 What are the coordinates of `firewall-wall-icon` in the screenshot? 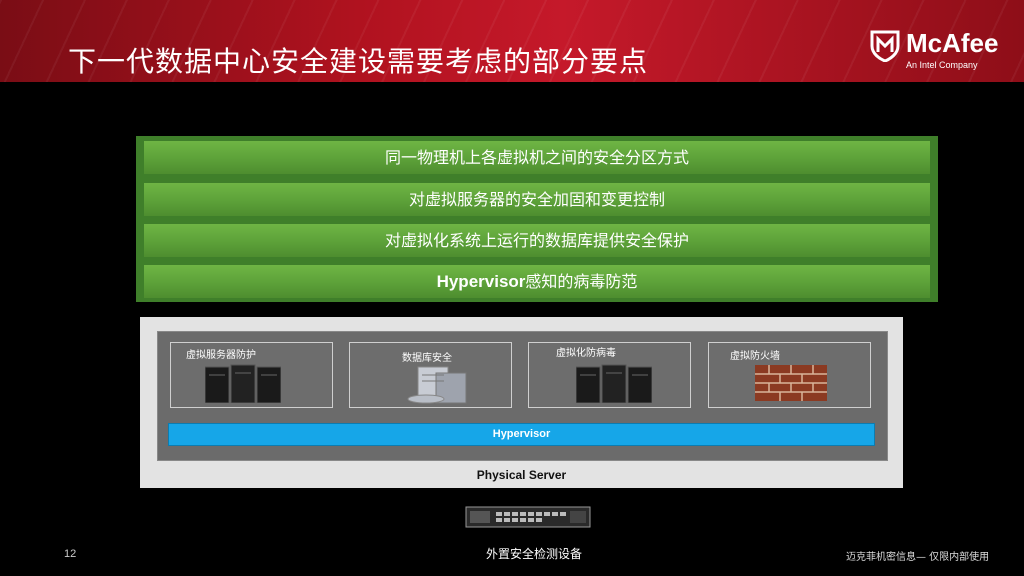 It's located at (791, 383).